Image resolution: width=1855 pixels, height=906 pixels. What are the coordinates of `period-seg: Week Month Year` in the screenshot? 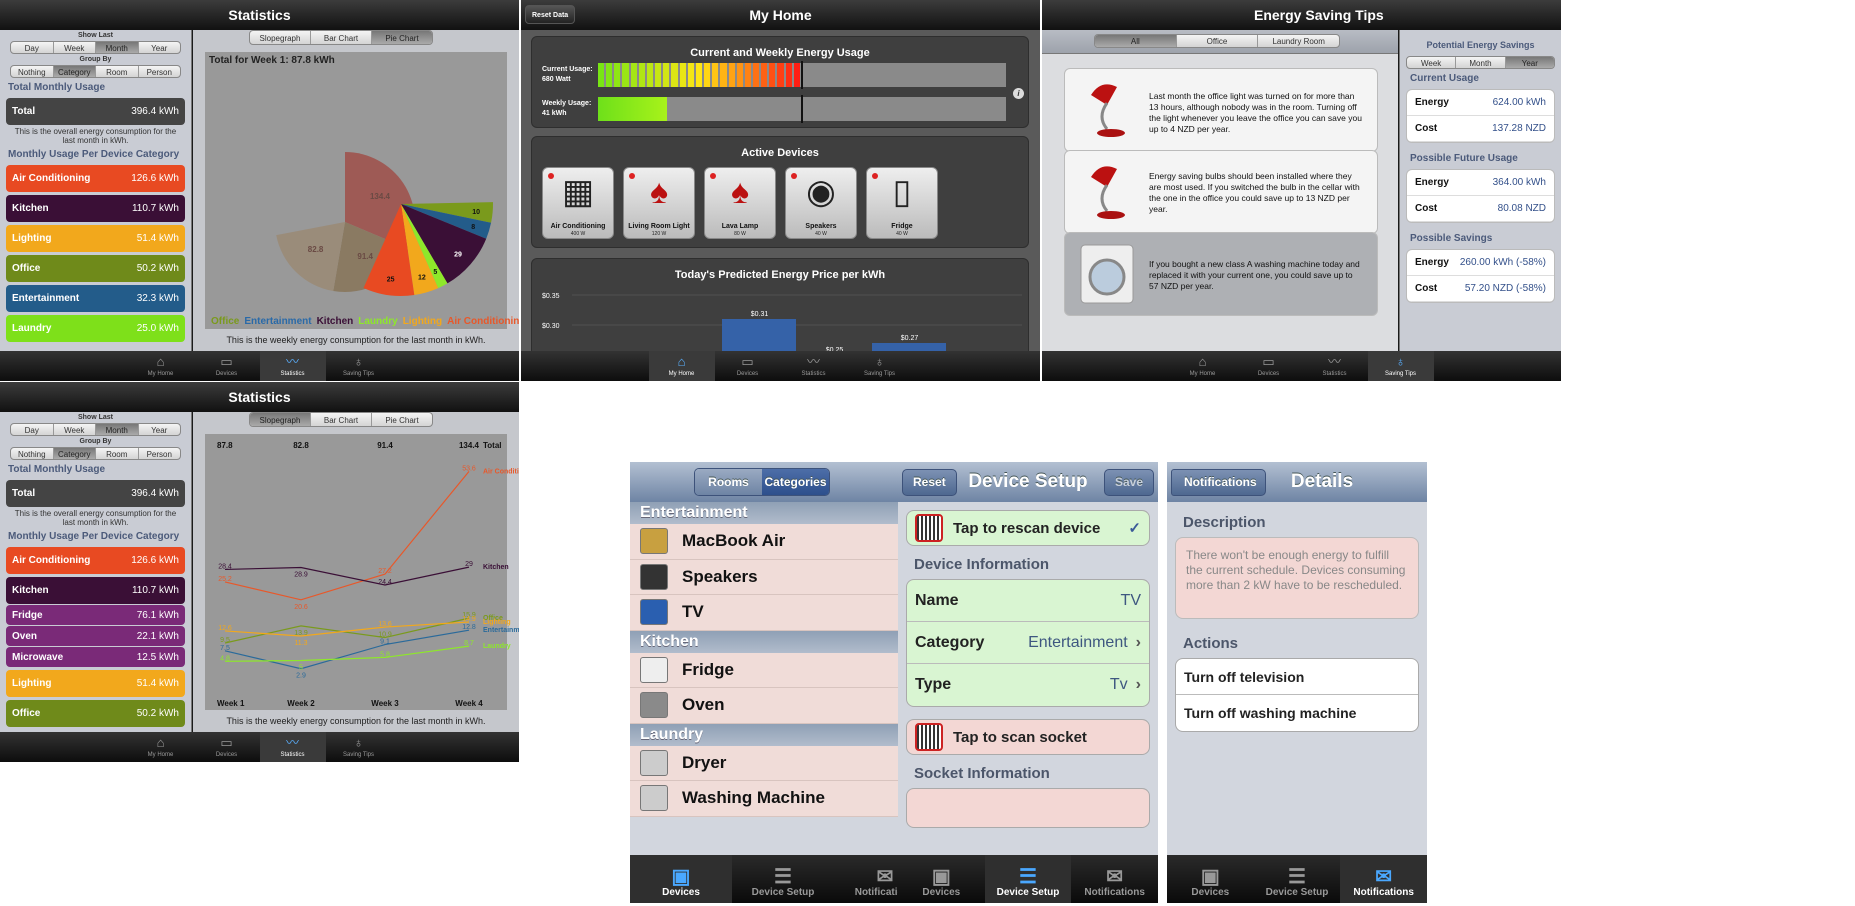 It's located at (1480, 62).